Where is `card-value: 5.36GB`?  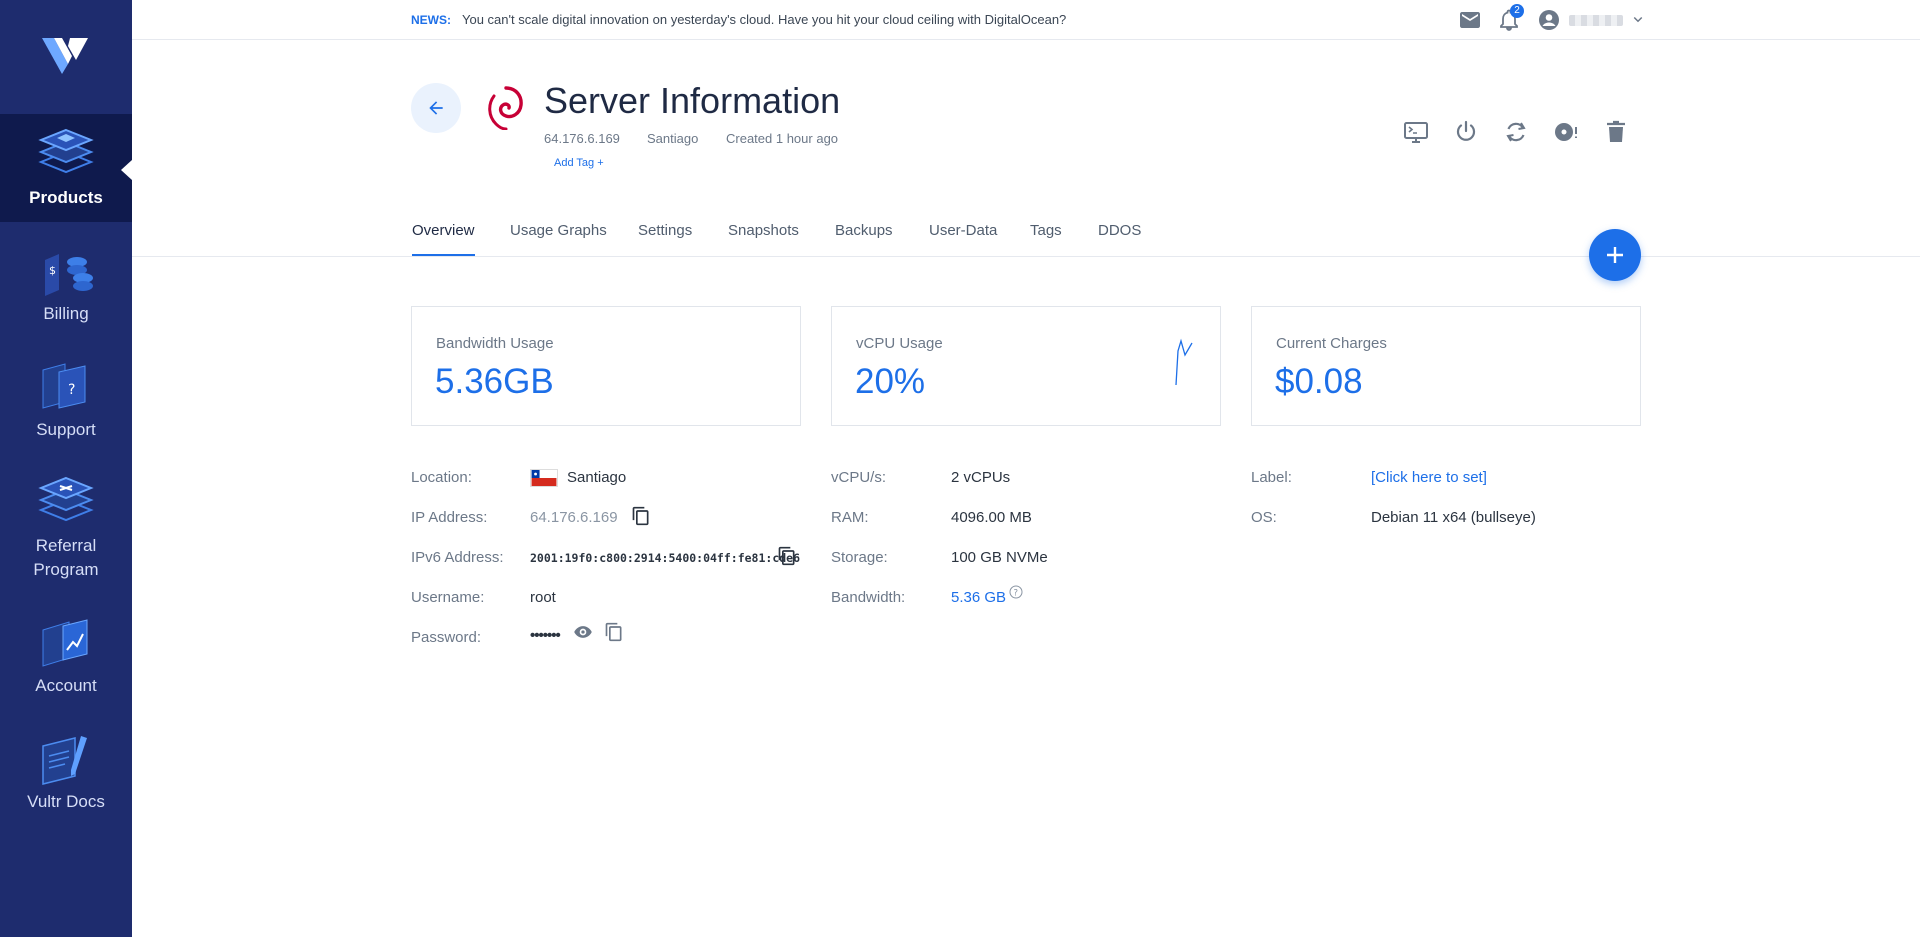 card-value: 5.36GB is located at coordinates (494, 381).